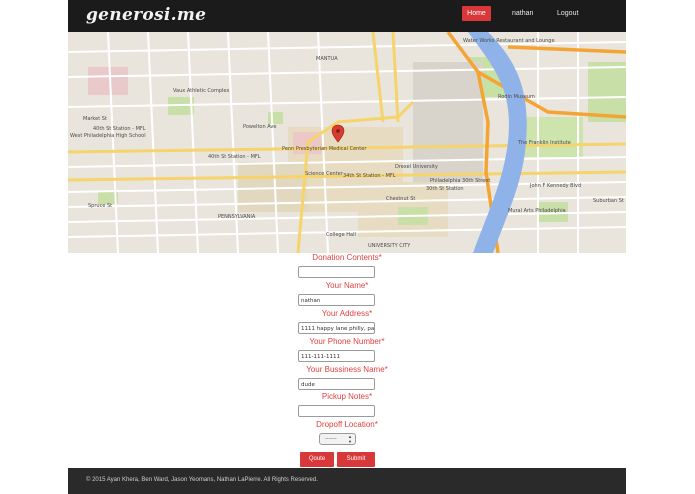  Describe the element at coordinates (341, 235) in the screenshot. I see `map-label-college-hall: College Hall` at that location.